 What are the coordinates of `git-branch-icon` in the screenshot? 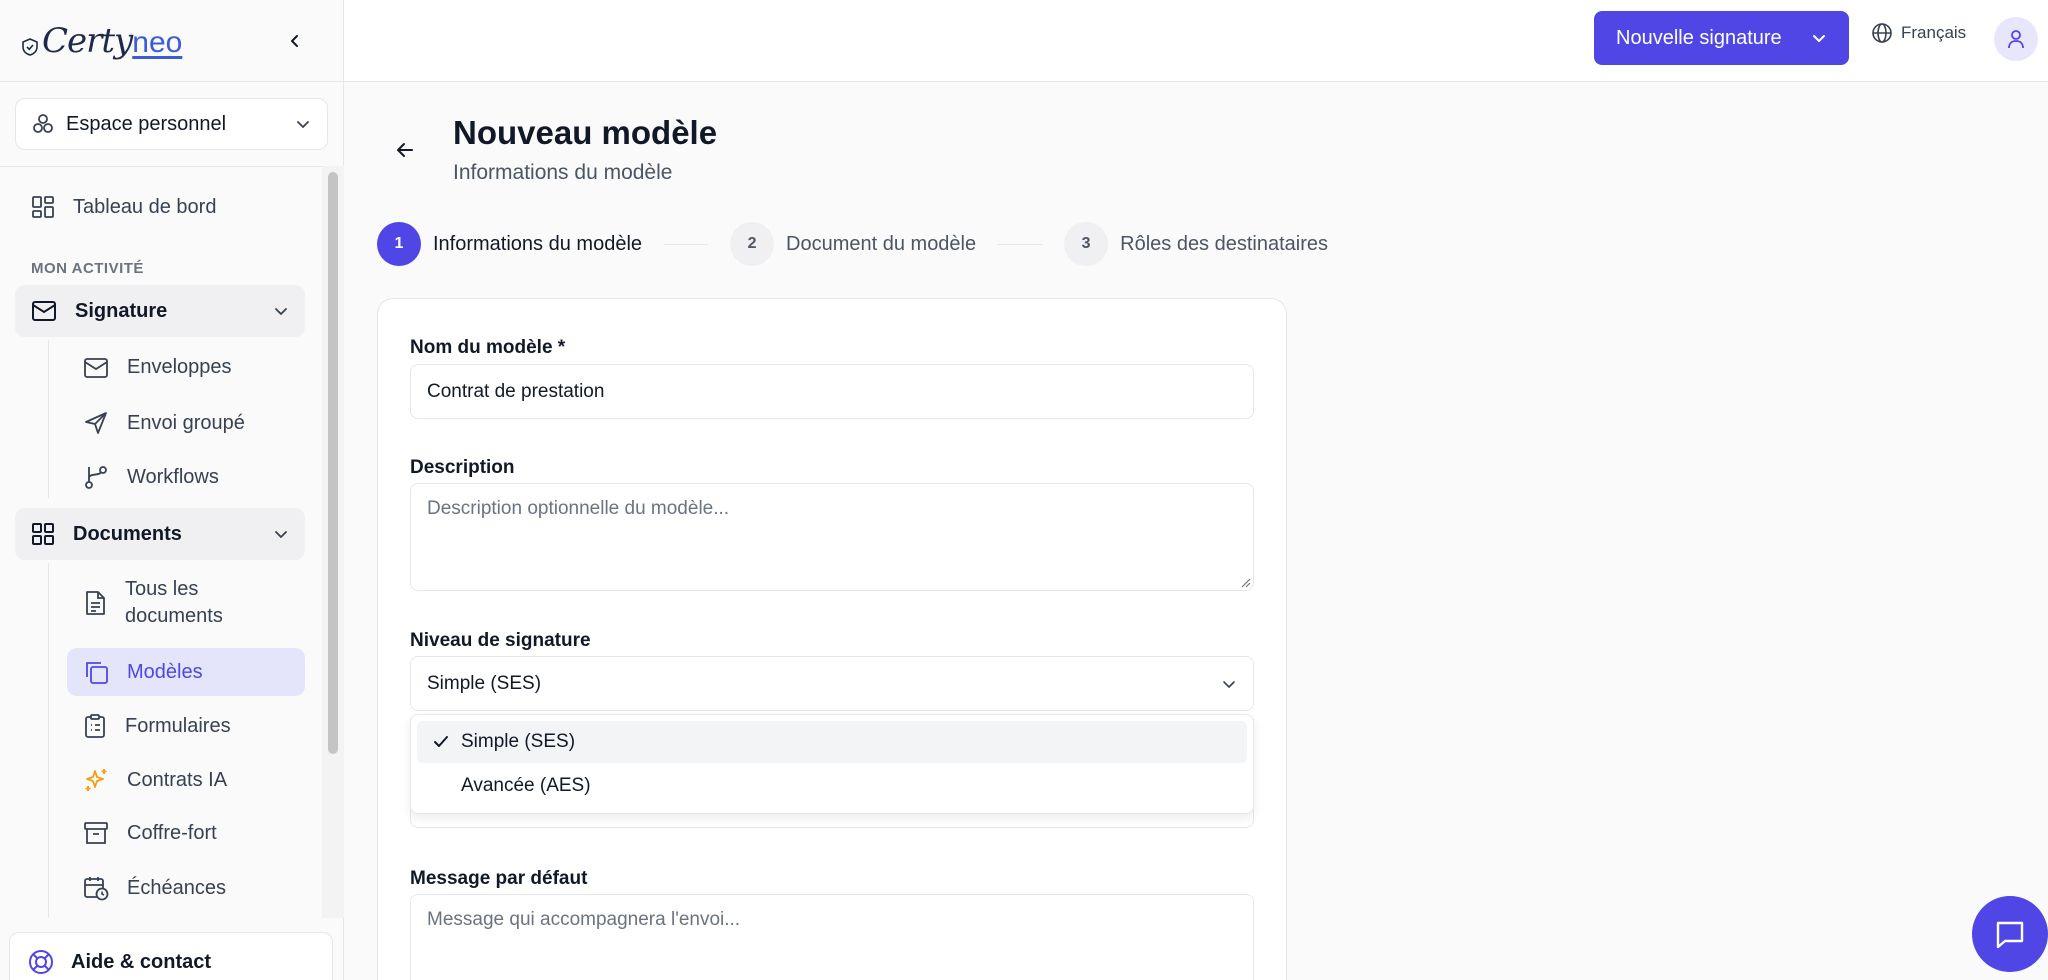 It's located at (96, 477).